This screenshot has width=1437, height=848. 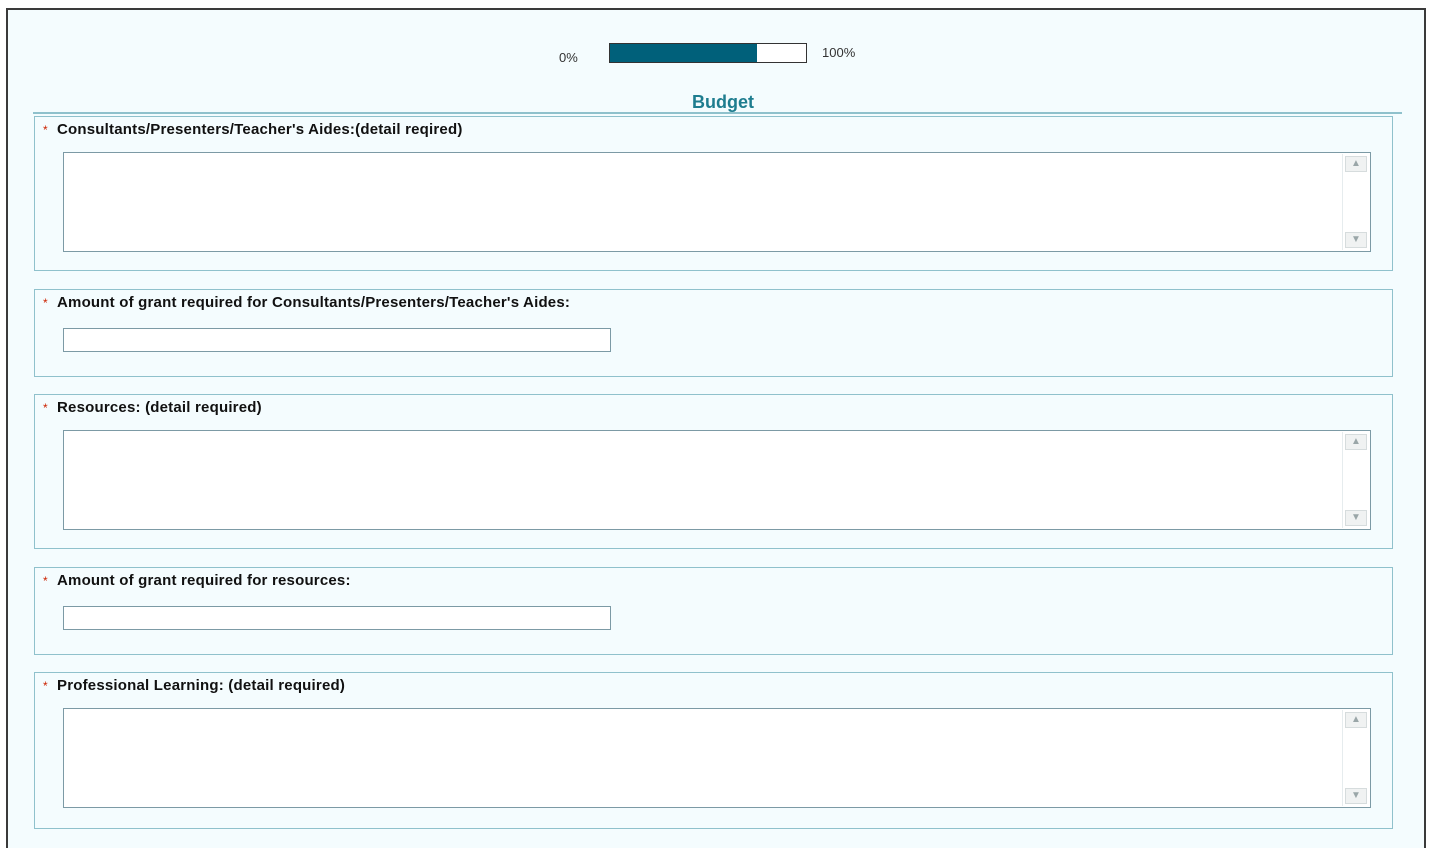 I want to click on field-label: Resources: (detail required), so click(x=159, y=407).